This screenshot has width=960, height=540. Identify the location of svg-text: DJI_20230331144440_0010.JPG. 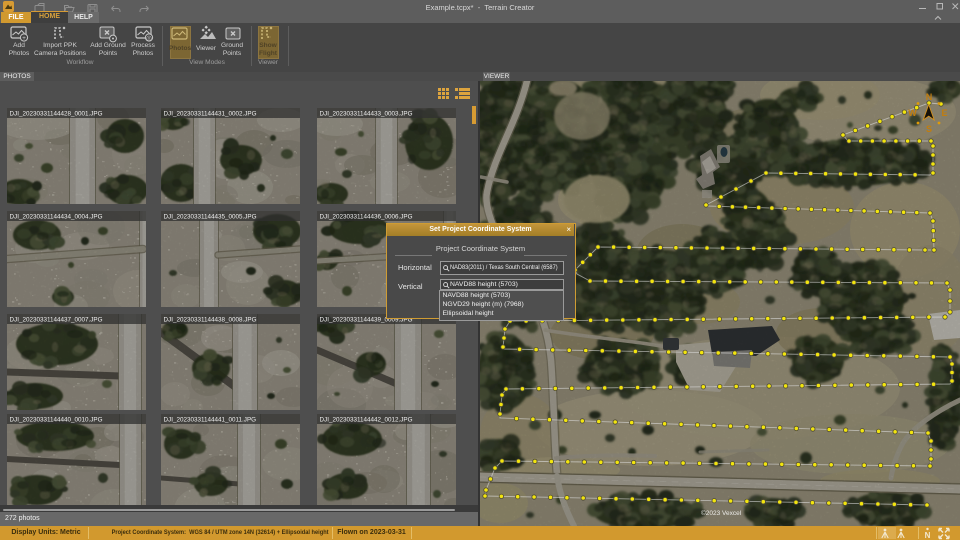
(56, 420).